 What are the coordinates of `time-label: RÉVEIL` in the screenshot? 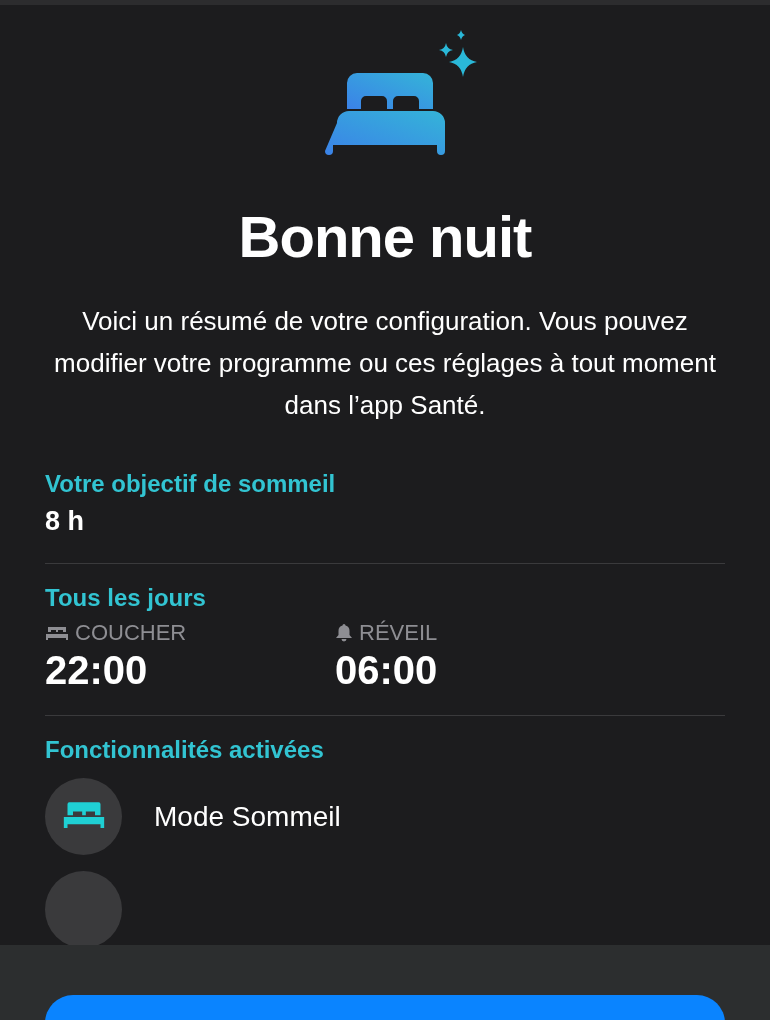 It's located at (398, 633).